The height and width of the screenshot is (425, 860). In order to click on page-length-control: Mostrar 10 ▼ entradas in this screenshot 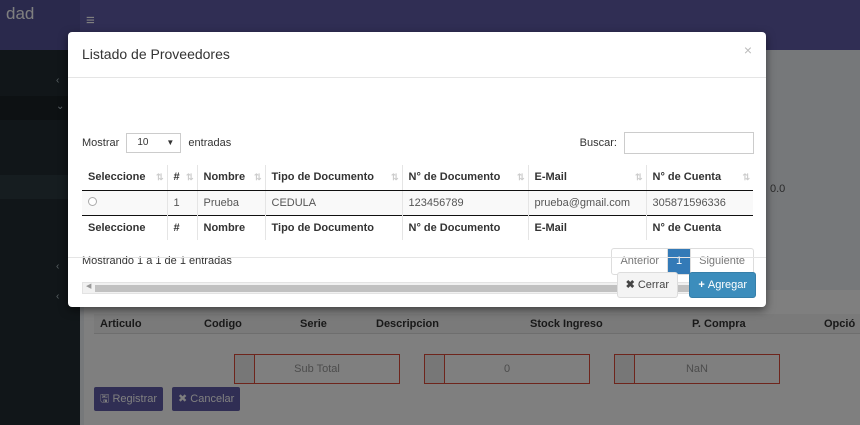, I will do `click(156, 143)`.